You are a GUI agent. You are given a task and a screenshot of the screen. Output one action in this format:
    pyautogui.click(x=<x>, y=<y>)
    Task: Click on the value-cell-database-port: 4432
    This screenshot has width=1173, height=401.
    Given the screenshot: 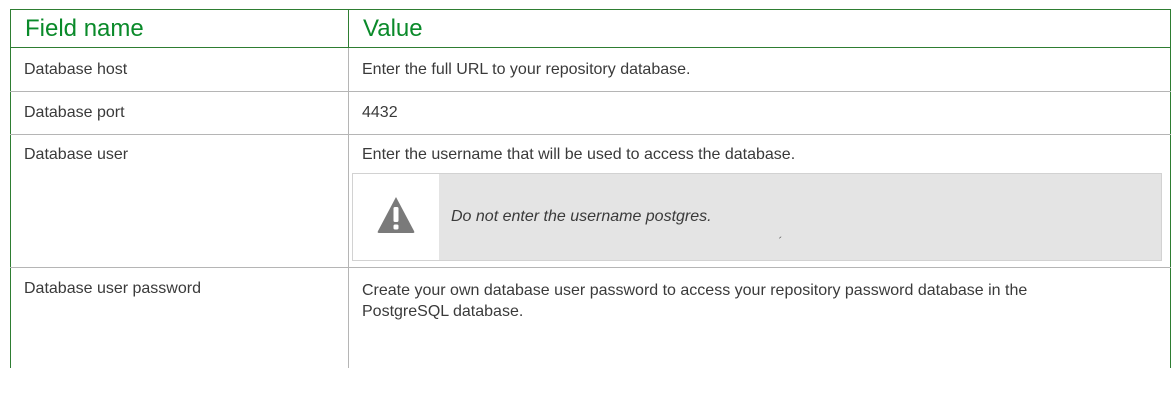 What is the action you would take?
    pyautogui.click(x=759, y=113)
    